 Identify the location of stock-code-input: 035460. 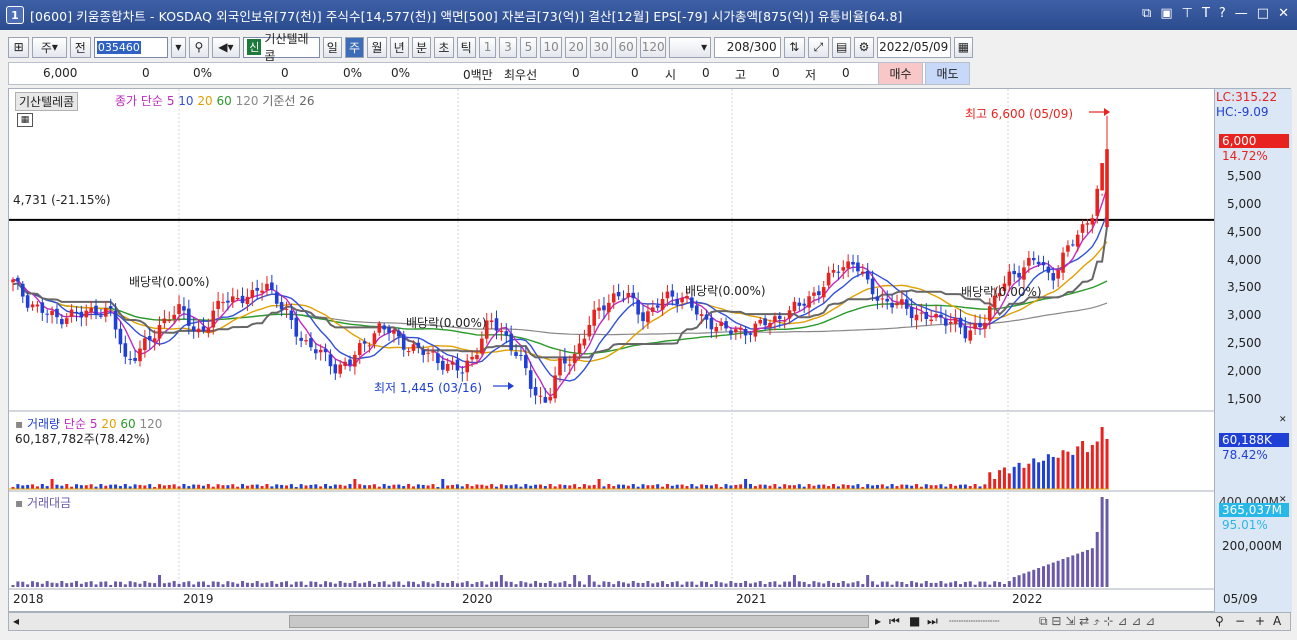
(130, 47).